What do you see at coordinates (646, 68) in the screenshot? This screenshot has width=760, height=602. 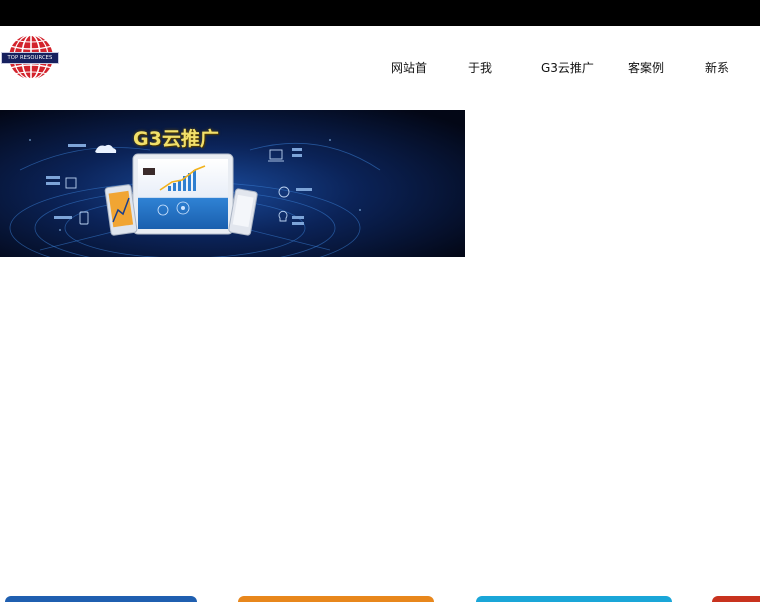 I see `nav-item-cases: 客案例` at bounding box center [646, 68].